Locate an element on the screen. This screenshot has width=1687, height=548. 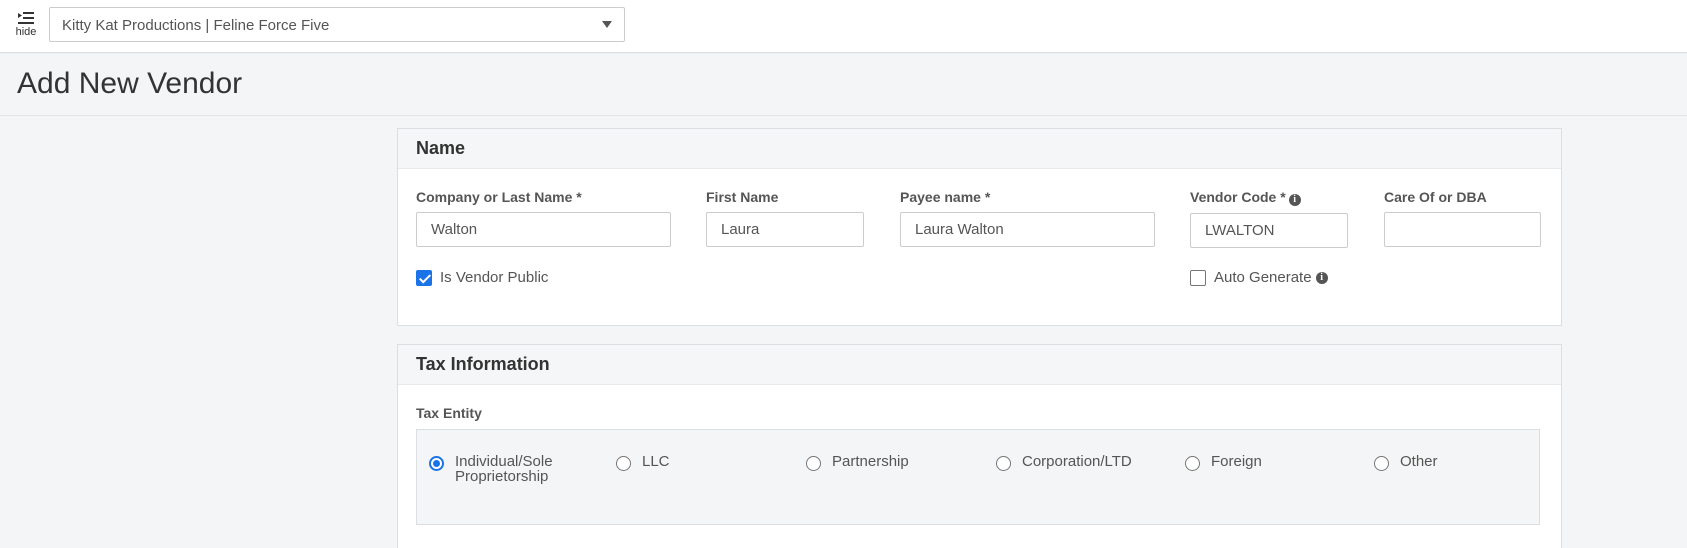
first-name-field: First Name is located at coordinates (785, 218).